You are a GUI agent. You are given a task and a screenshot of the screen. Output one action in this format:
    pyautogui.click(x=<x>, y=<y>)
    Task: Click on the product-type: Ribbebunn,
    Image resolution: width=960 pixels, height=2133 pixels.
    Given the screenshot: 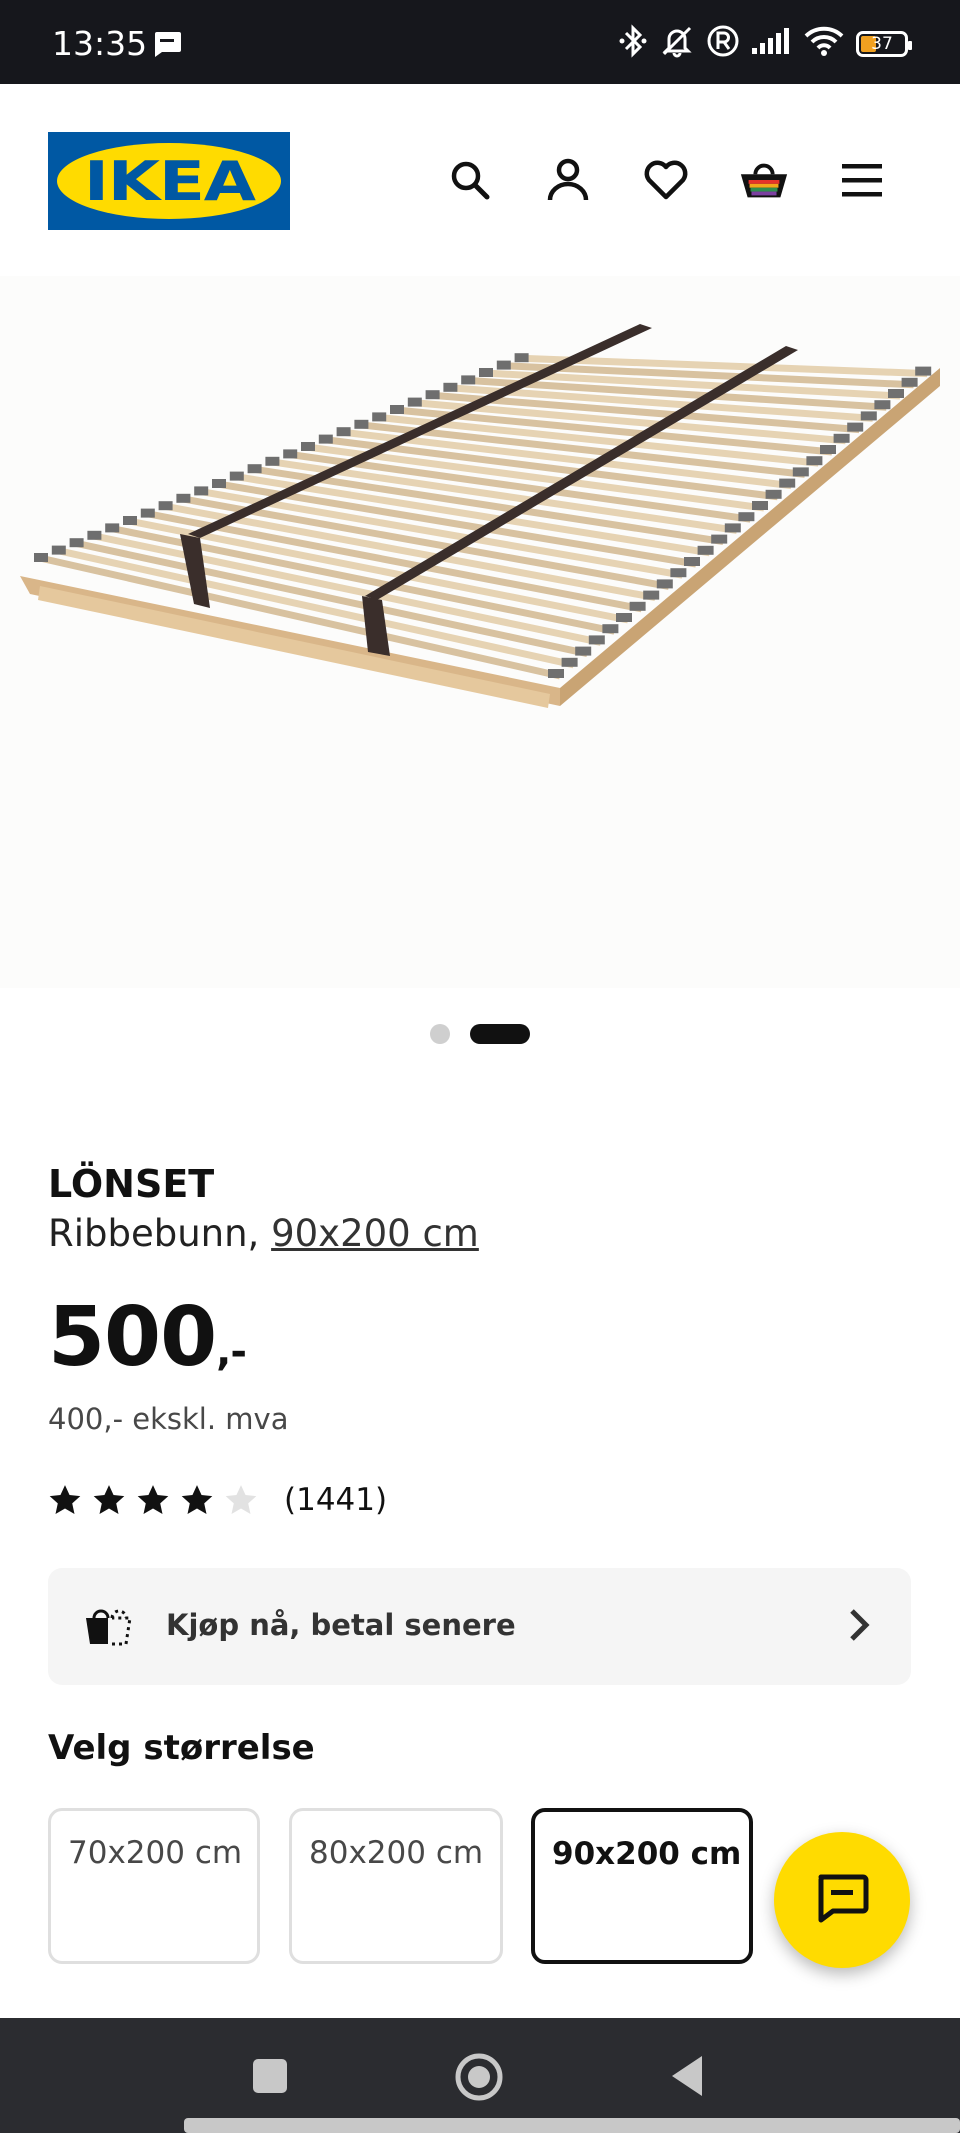 What is the action you would take?
    pyautogui.click(x=154, y=1233)
    